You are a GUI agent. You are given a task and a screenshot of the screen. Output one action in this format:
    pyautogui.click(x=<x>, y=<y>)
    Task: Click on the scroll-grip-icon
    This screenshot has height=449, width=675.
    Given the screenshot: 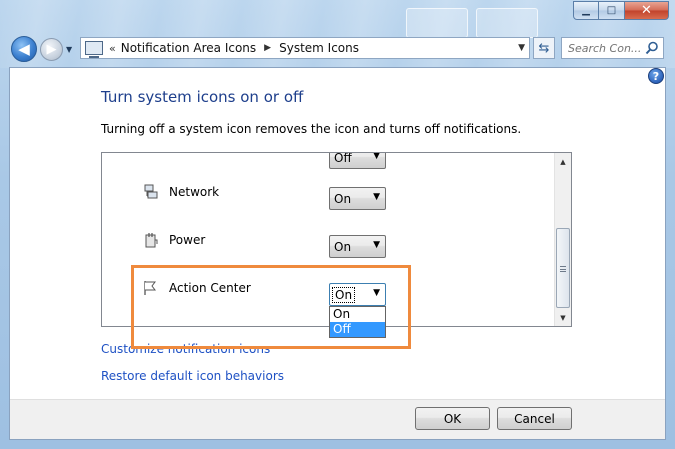 What is the action you would take?
    pyautogui.click(x=563, y=269)
    